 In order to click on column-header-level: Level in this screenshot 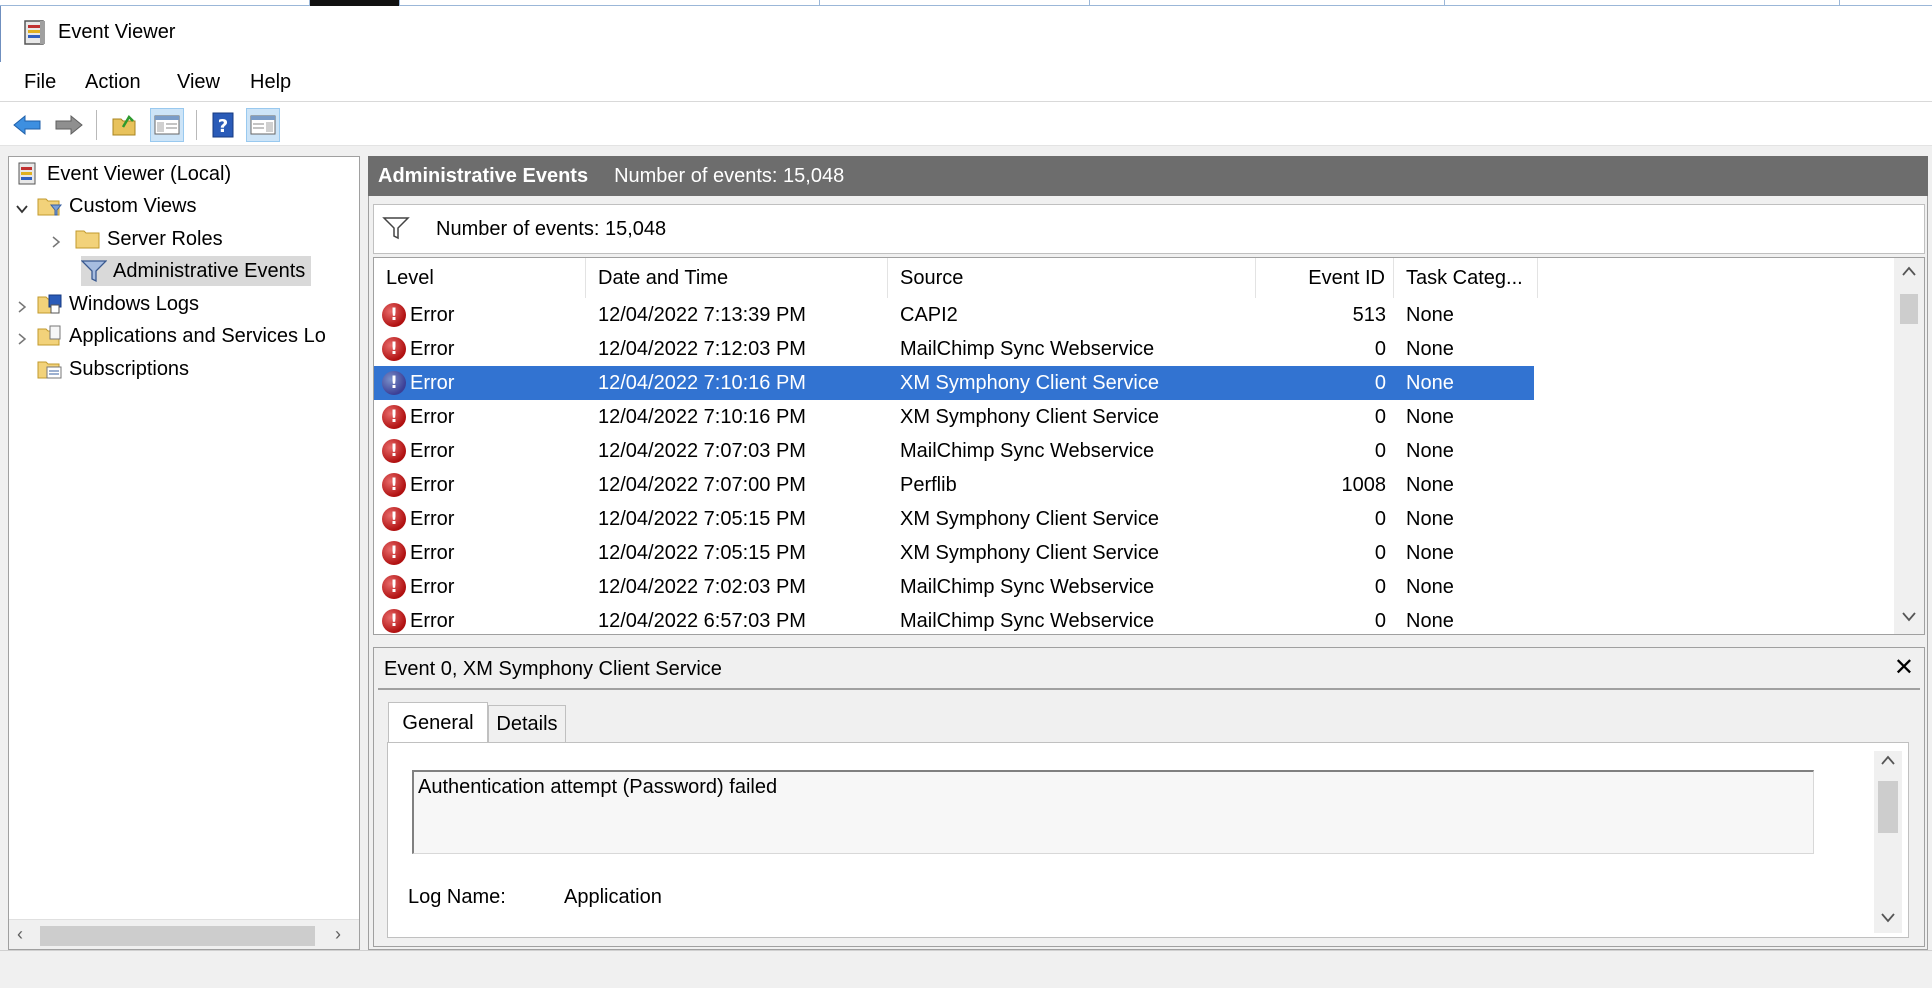, I will do `click(480, 278)`.